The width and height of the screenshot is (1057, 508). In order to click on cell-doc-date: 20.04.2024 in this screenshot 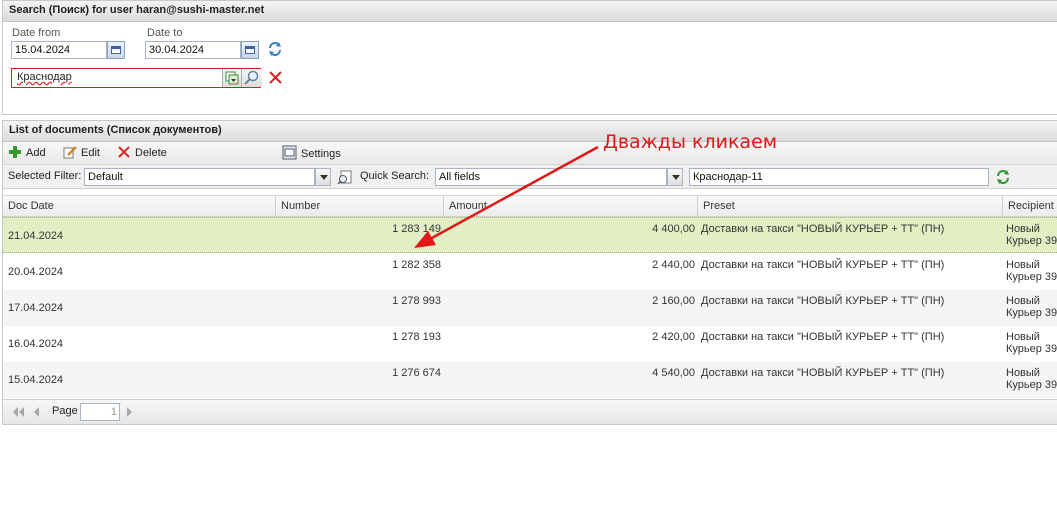, I will do `click(36, 272)`.